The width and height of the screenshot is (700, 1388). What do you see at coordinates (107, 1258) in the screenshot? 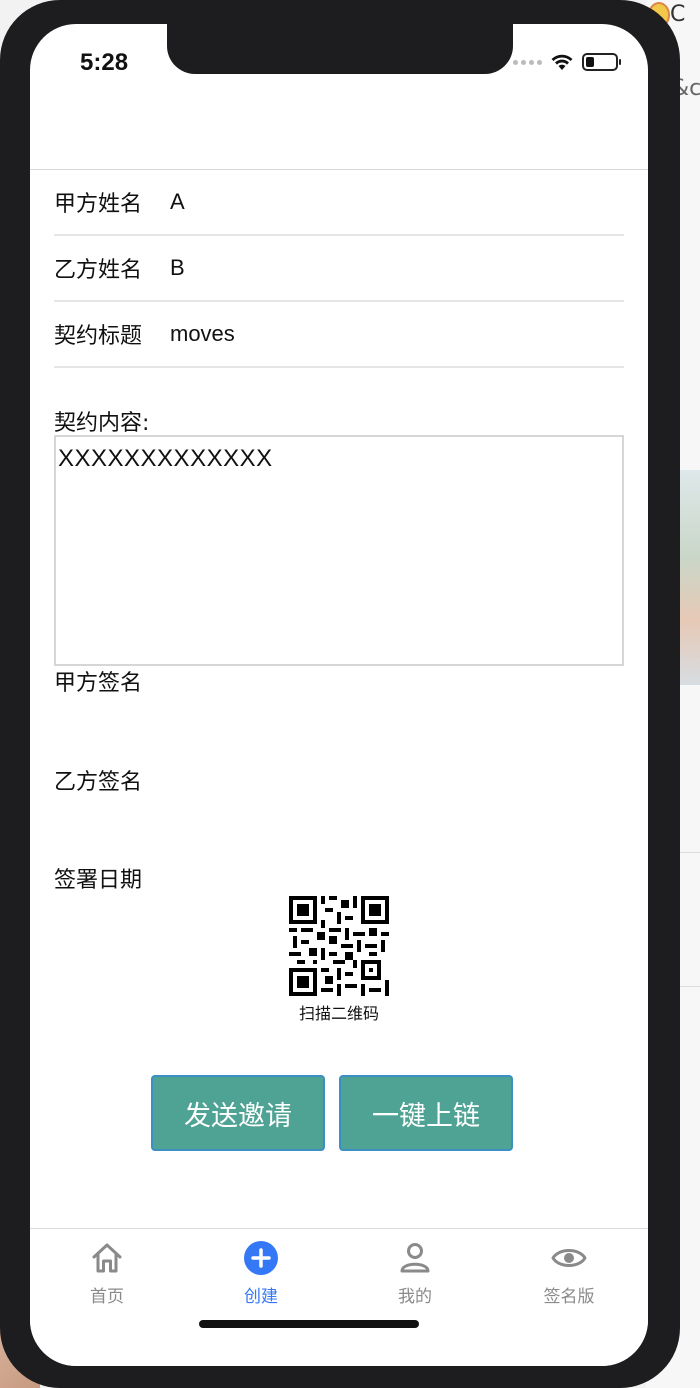
I see `home-icon` at bounding box center [107, 1258].